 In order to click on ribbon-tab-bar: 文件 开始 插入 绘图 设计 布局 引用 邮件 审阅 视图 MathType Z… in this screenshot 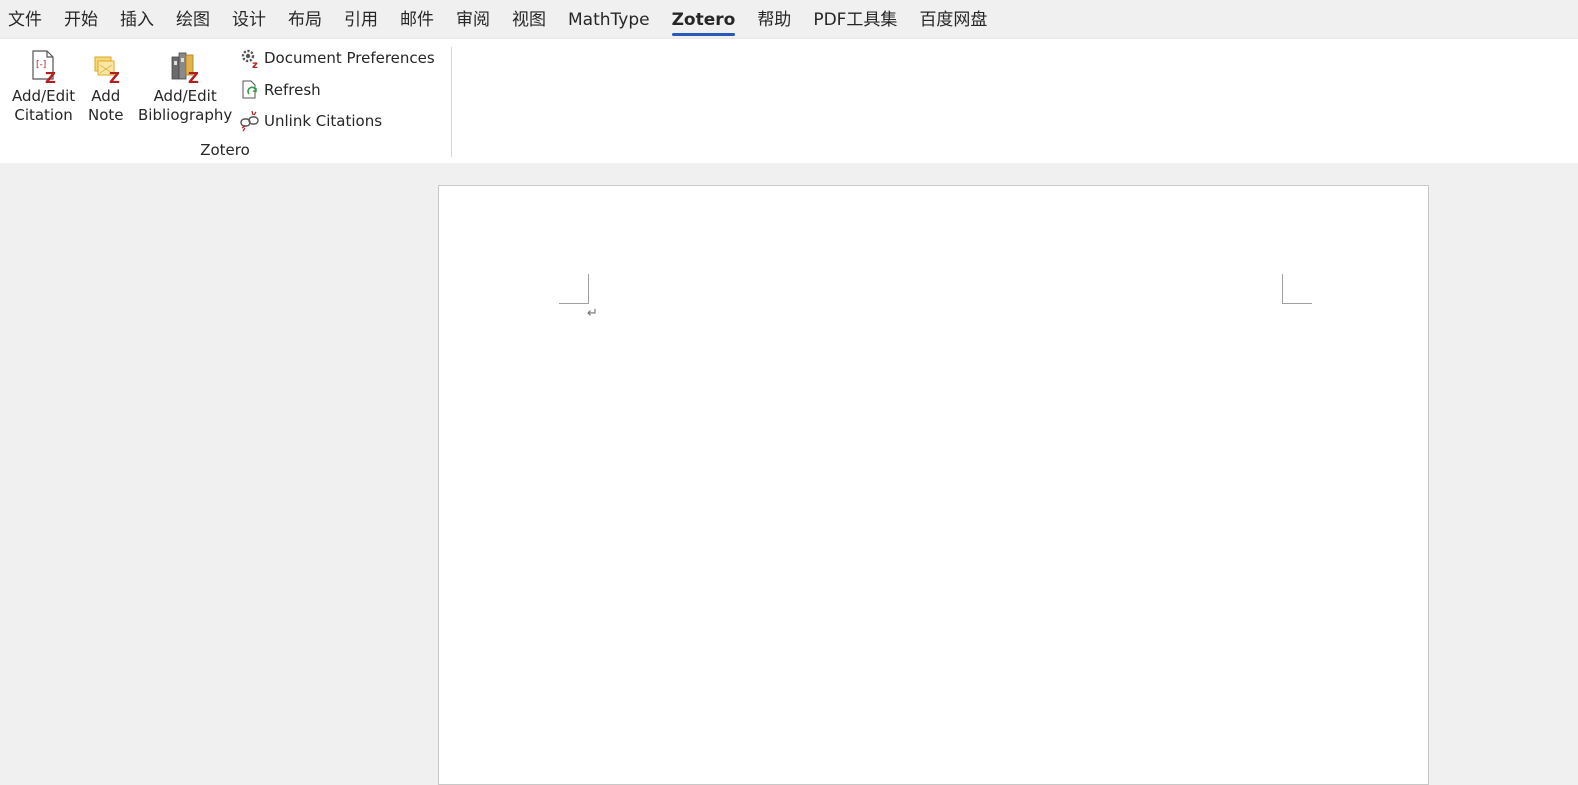, I will do `click(789, 19)`.